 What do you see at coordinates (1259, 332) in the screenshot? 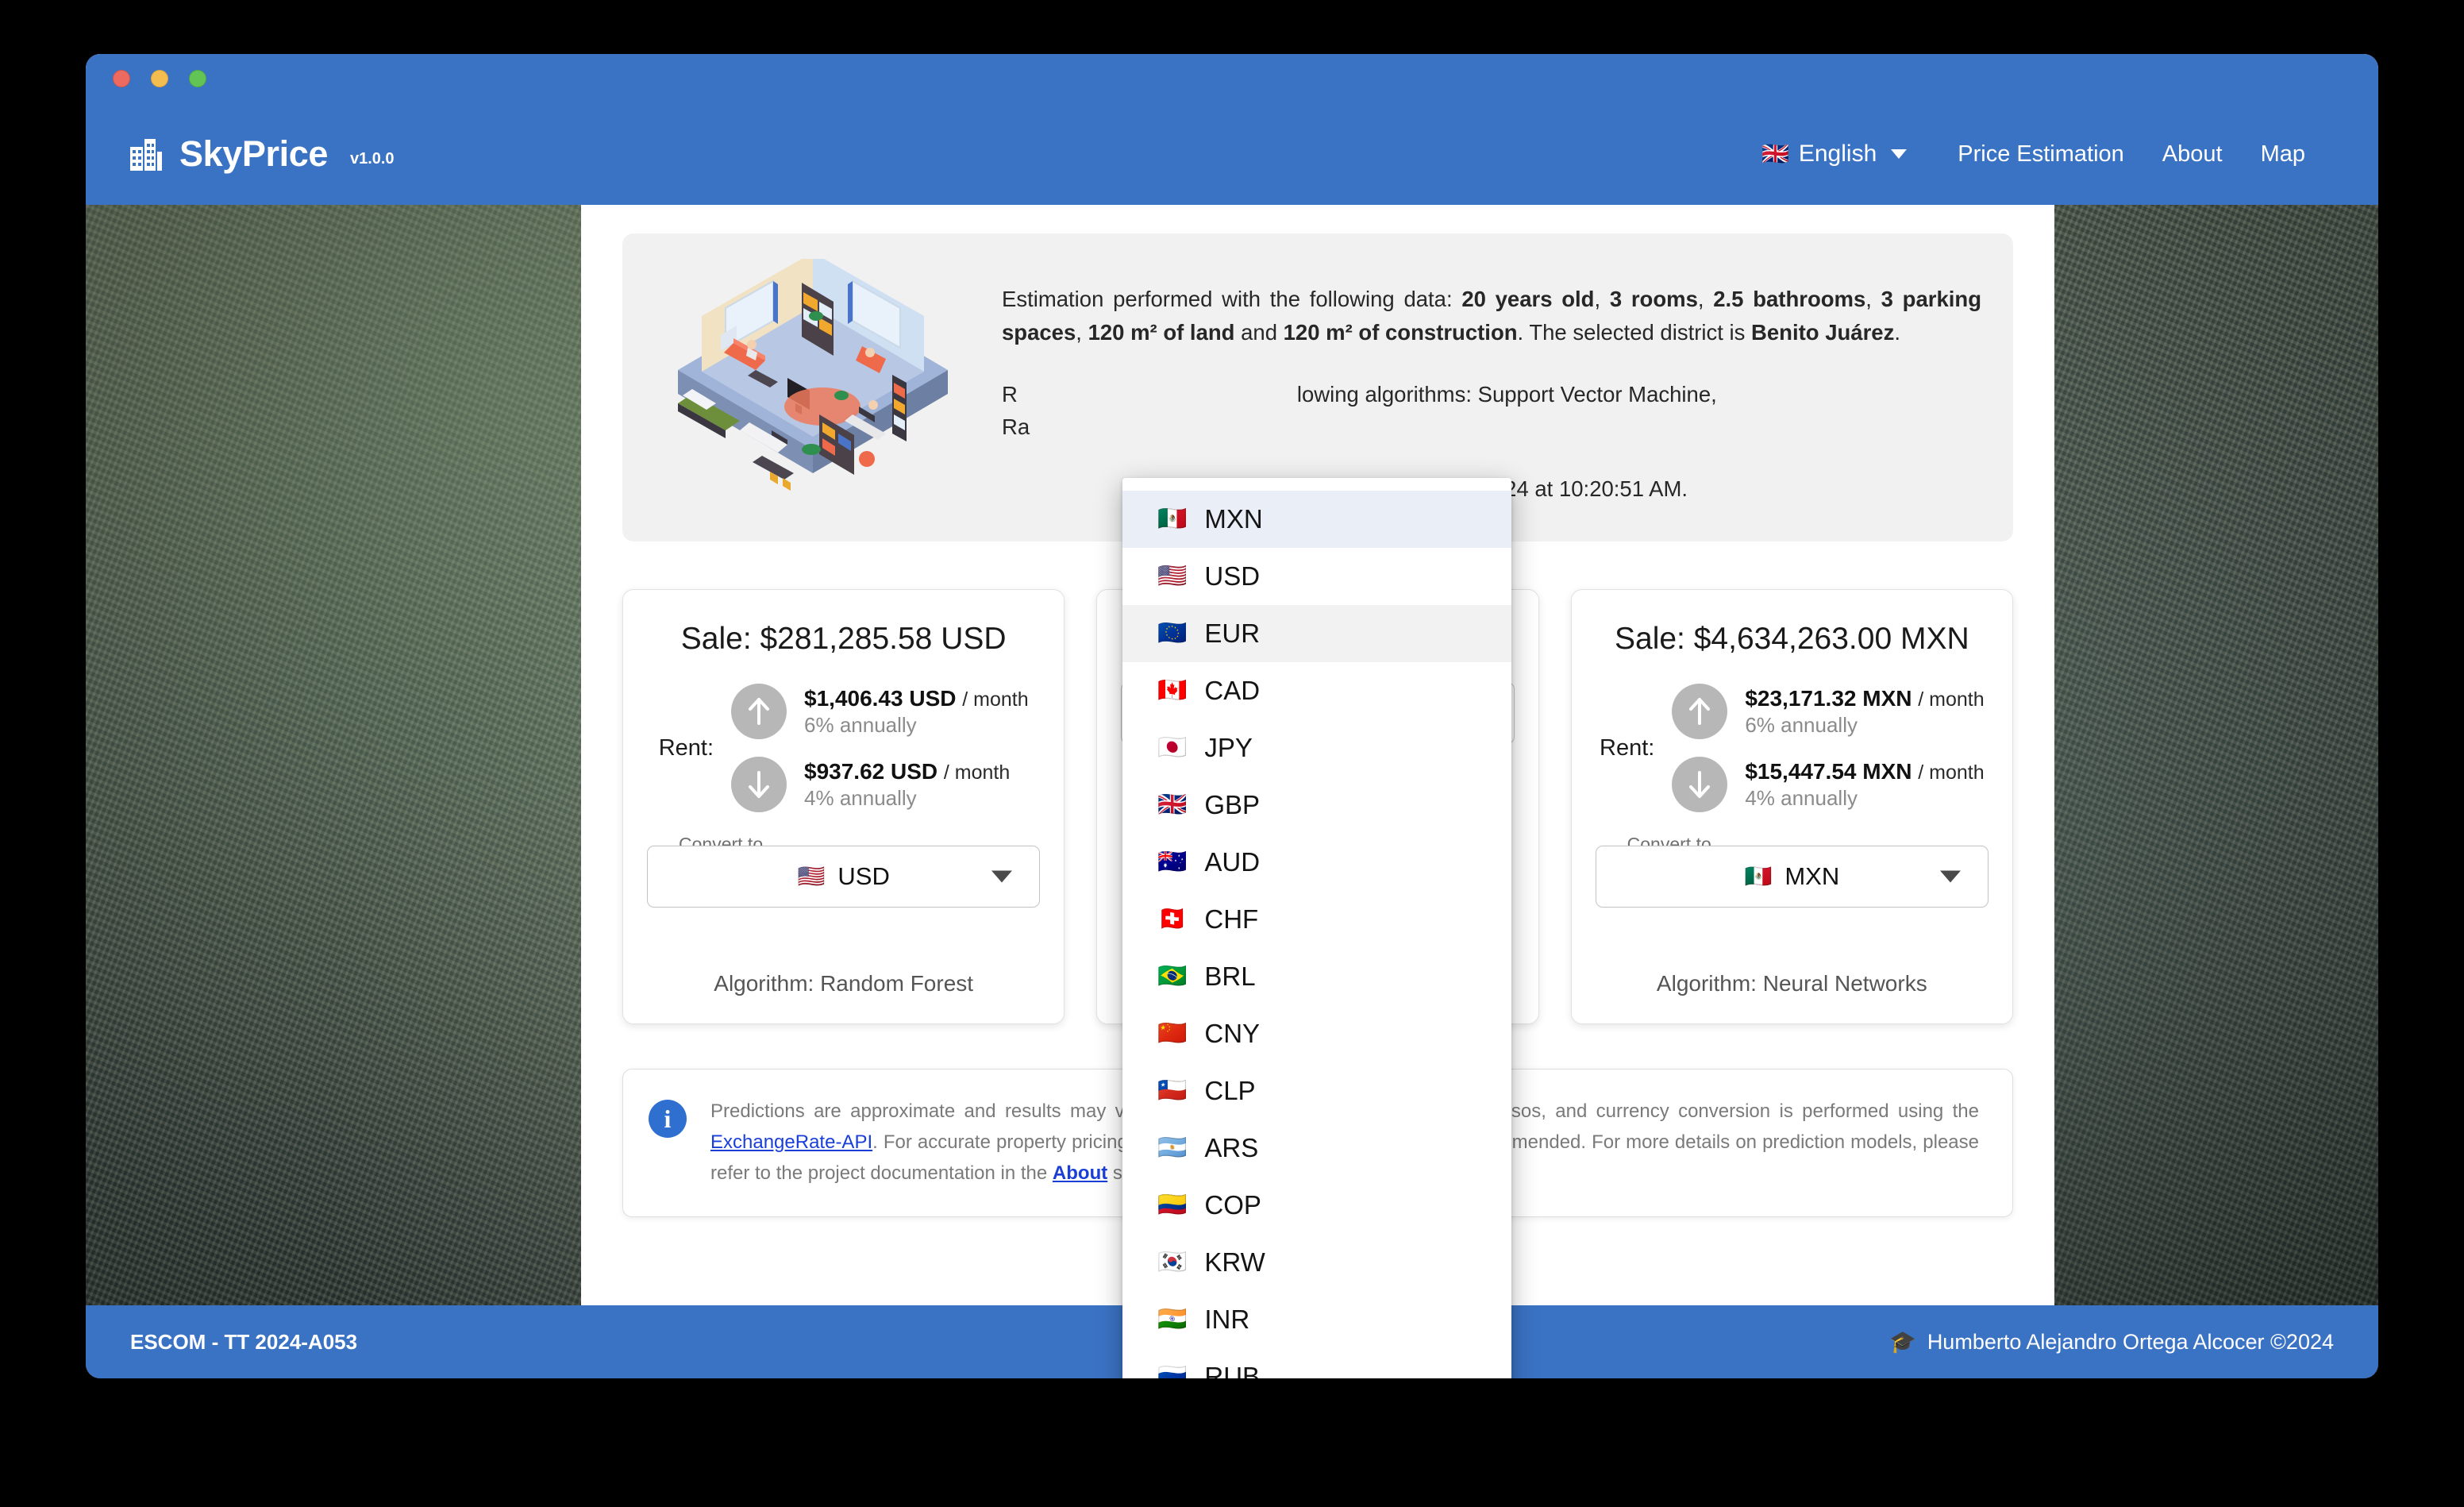
I see `sep5: and` at bounding box center [1259, 332].